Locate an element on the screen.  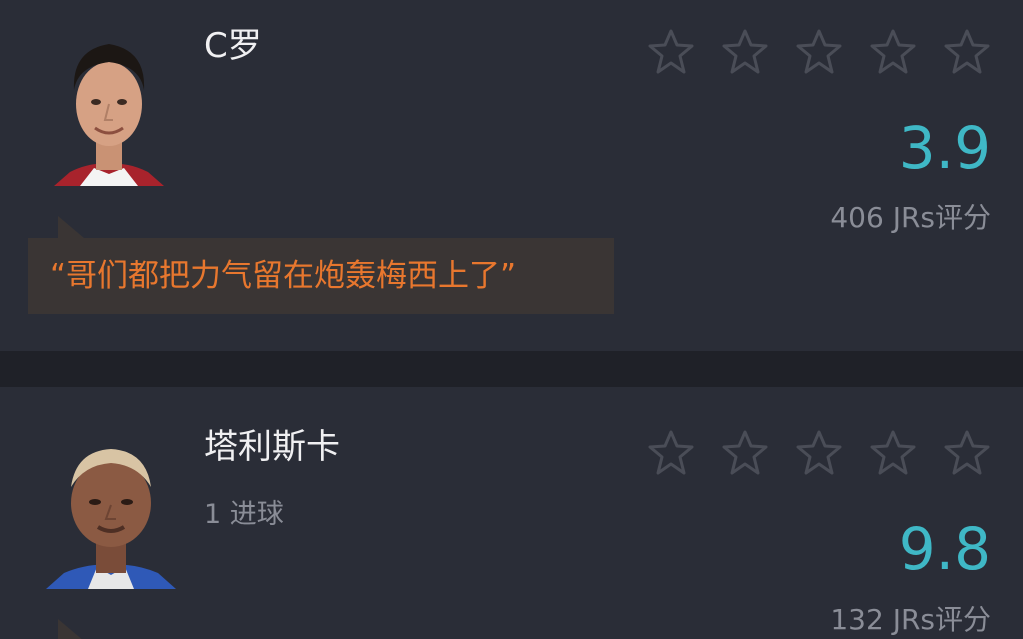
player-stat: 1 进球 is located at coordinates (244, 514).